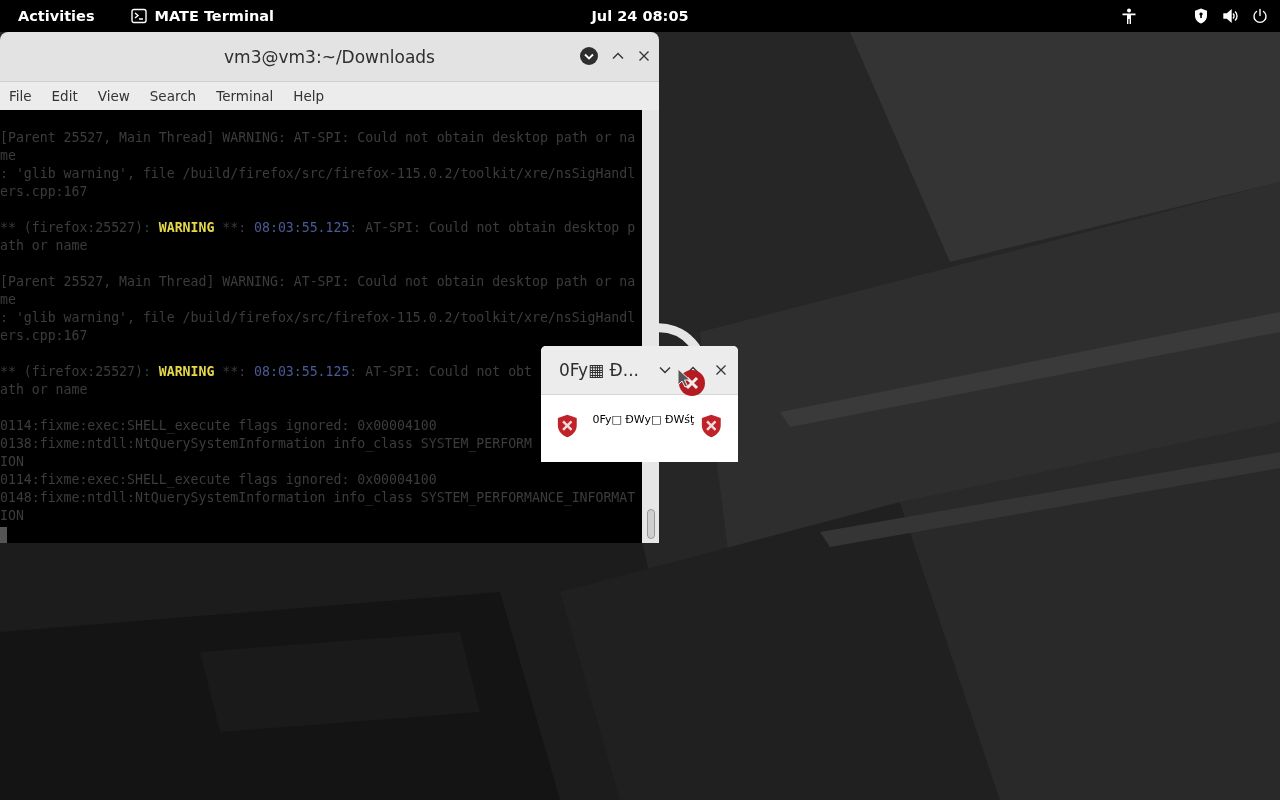 This screenshot has width=1280, height=800. I want to click on terminal-line: 0148:fixme:ntdll:NtQuerySystemInformation info_class SYSTEM_PERFORMANCE_INFORMAT, so click(318, 498).